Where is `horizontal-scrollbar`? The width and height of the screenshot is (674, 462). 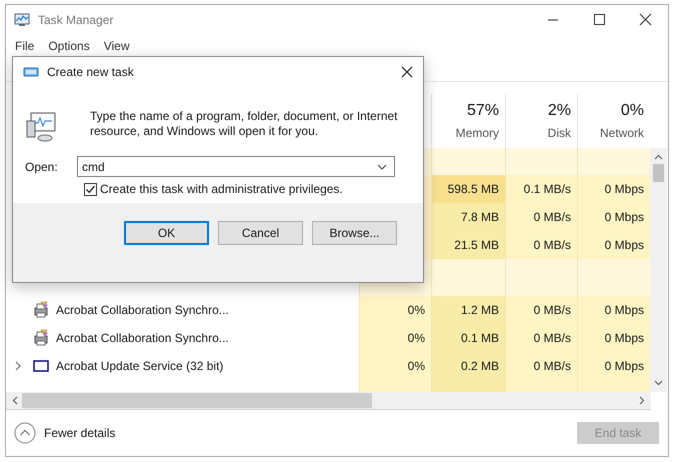 horizontal-scrollbar is located at coordinates (328, 401).